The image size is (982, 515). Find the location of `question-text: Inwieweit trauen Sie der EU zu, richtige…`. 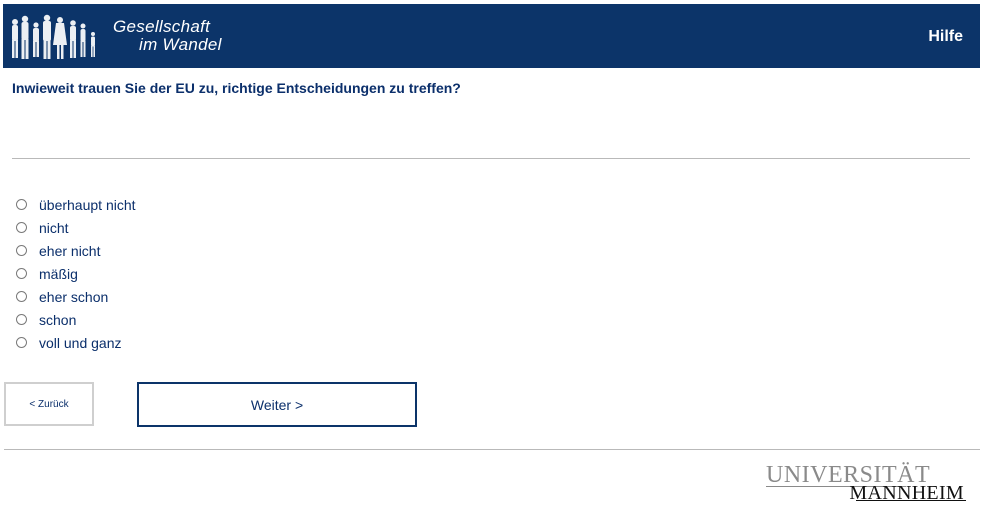

question-text: Inwieweit trauen Sie der EU zu, richtige… is located at coordinates (236, 88).